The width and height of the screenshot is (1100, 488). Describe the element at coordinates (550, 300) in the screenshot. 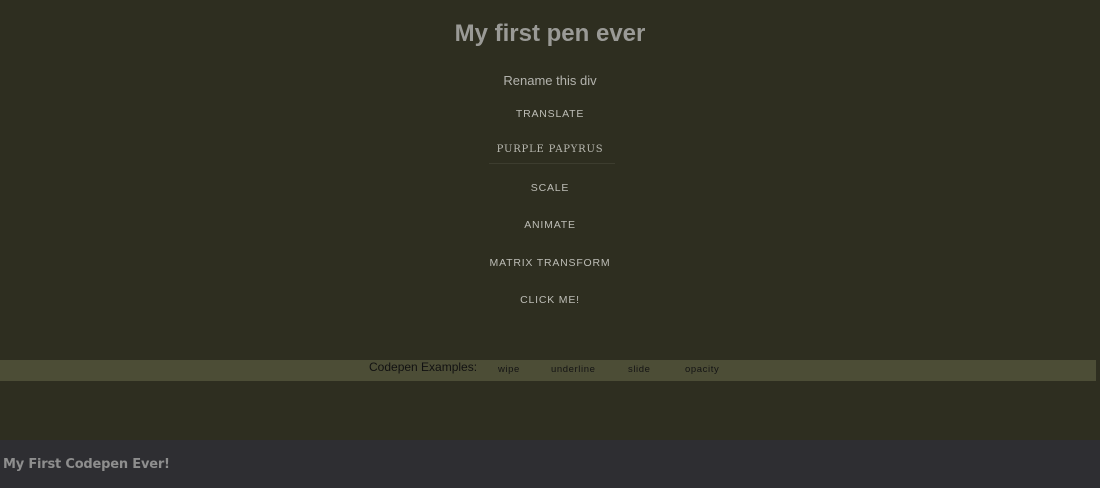

I see `menu-item-click-me: CLICK ME!` at that location.